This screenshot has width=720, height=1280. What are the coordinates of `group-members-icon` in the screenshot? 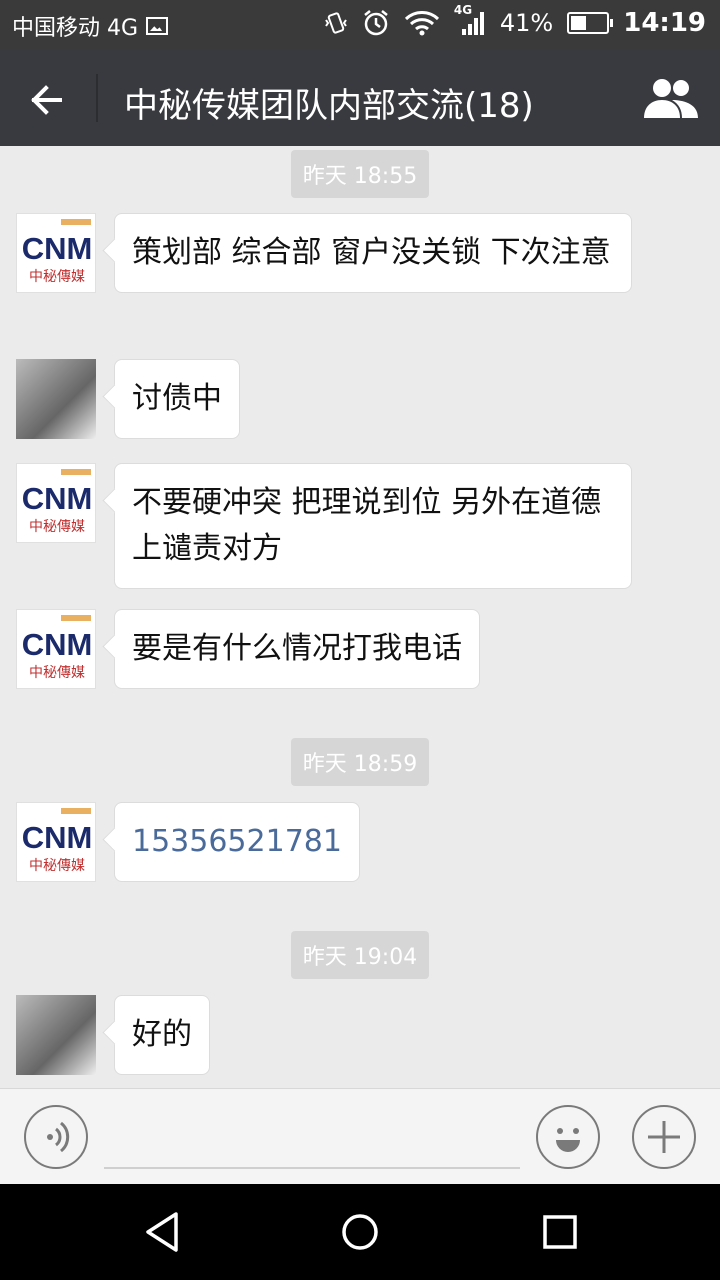 It's located at (671, 98).